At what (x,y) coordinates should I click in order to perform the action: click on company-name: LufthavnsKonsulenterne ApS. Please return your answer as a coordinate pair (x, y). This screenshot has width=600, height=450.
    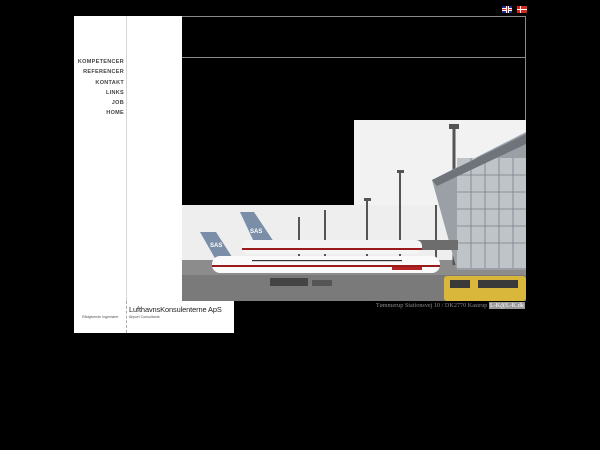
    Looking at the image, I should click on (175, 309).